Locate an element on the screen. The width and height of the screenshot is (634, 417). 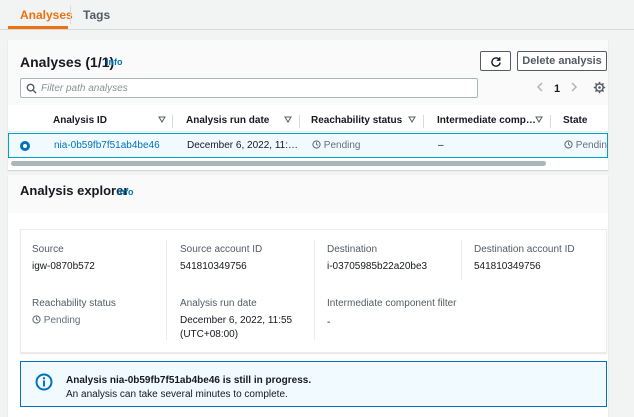
previous-page-icon is located at coordinates (540, 88).